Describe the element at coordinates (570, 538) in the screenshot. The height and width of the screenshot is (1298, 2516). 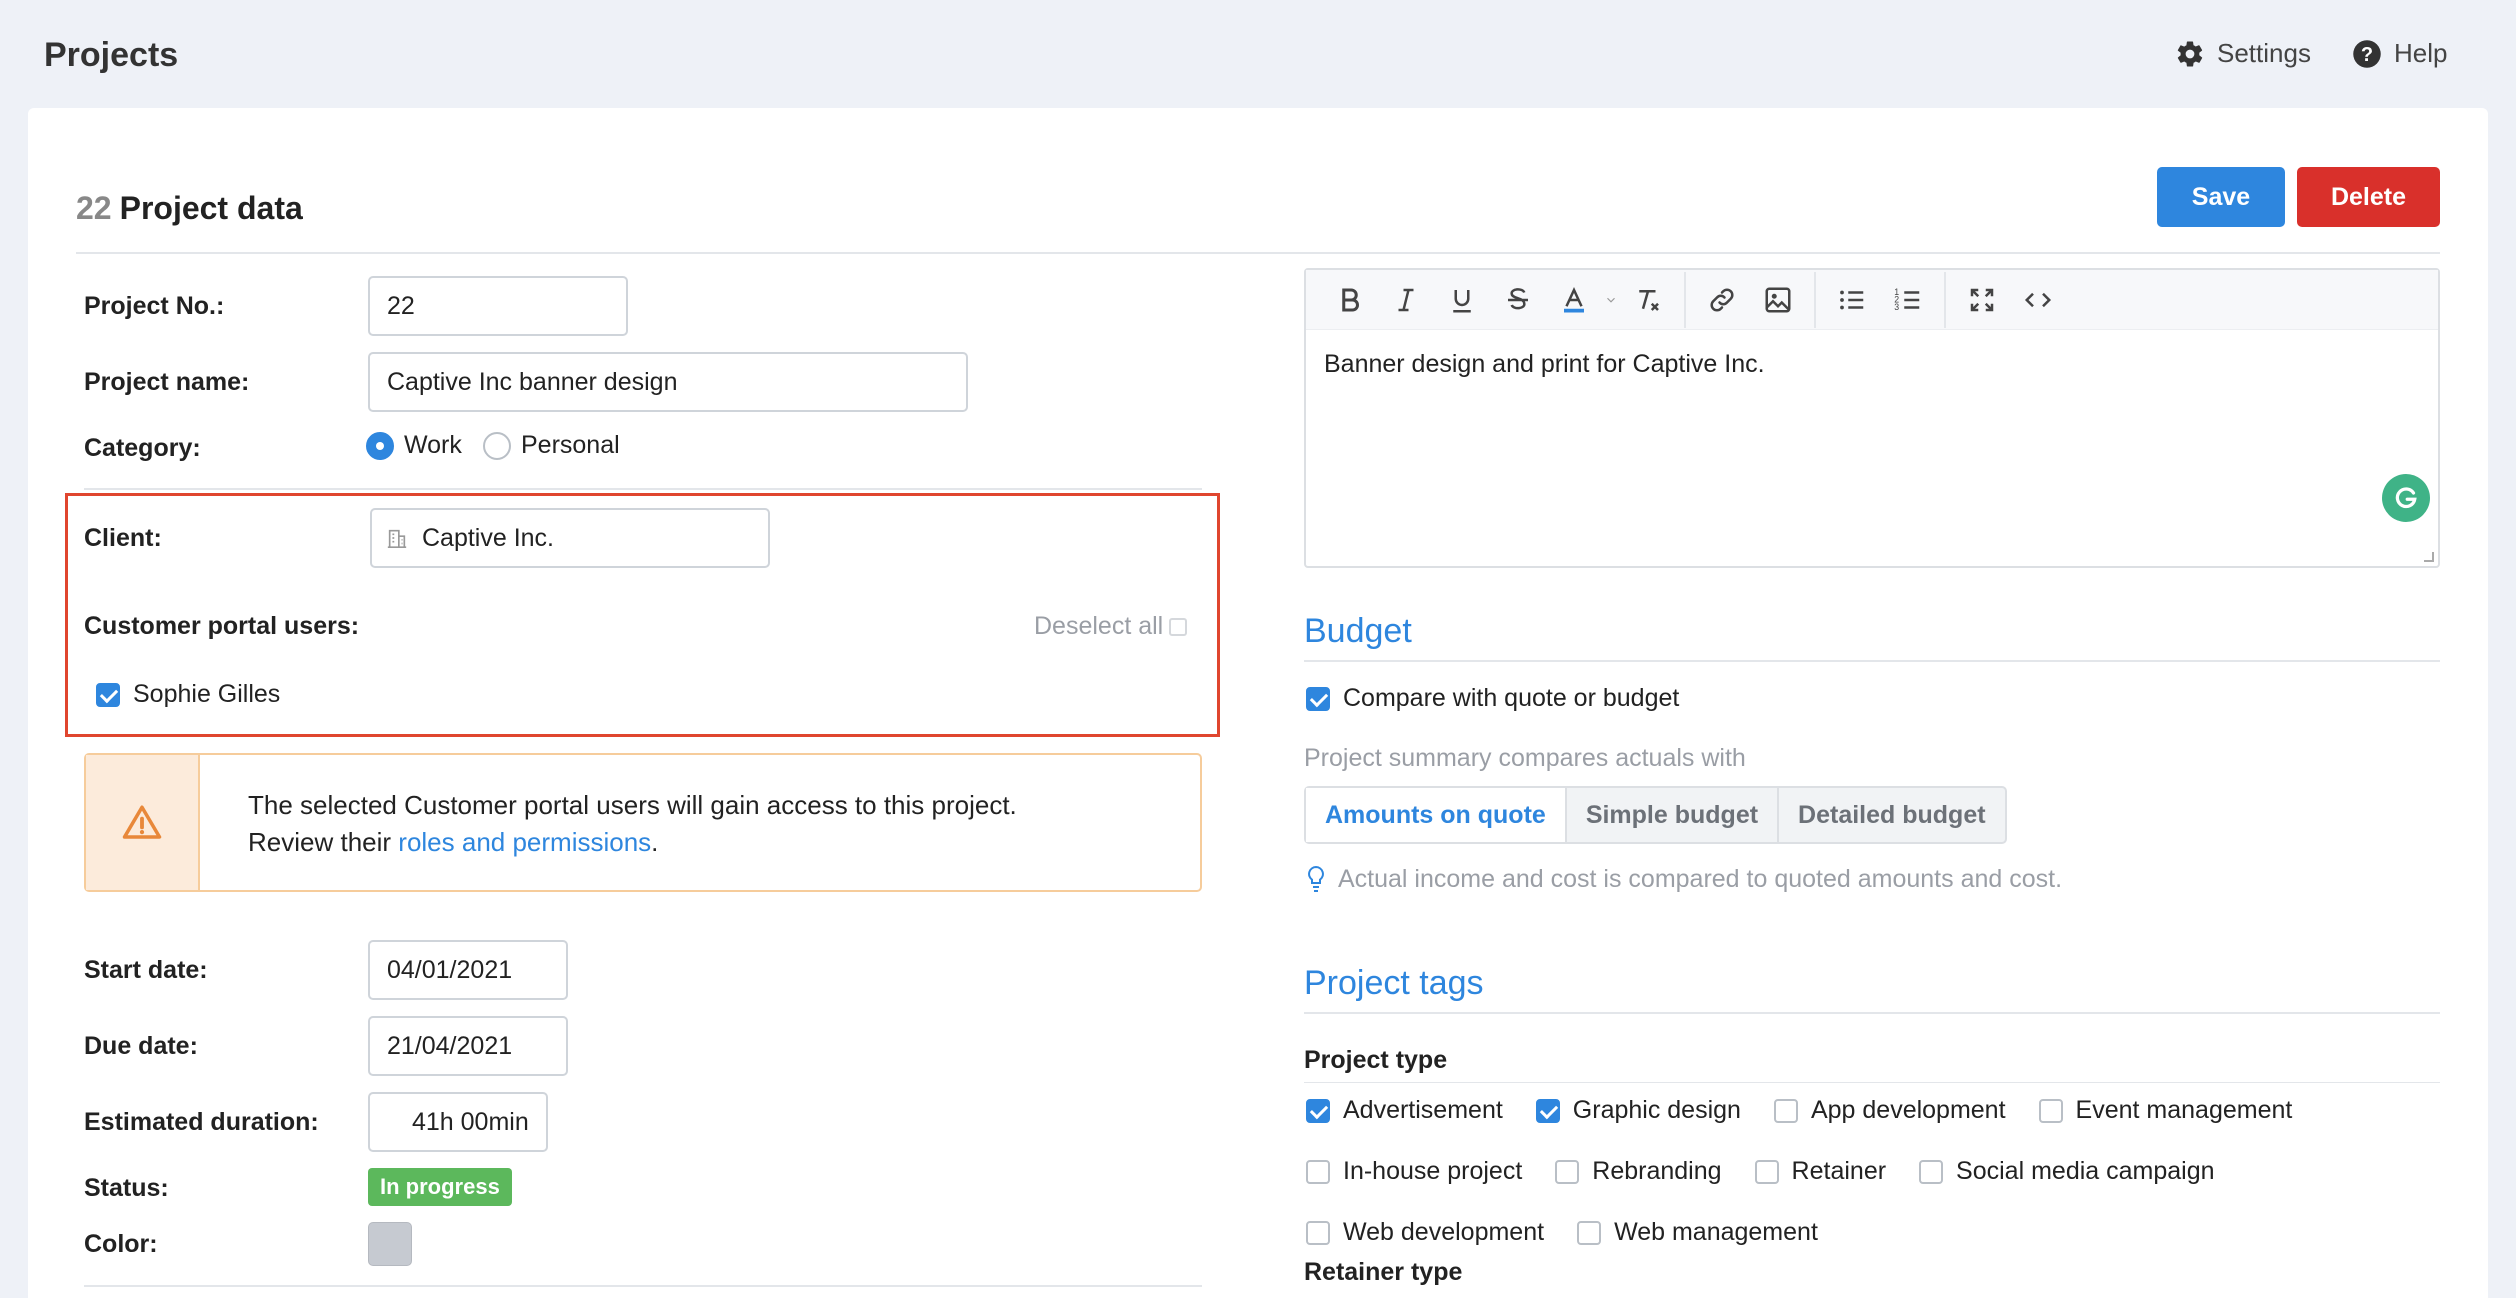
I see `client-select: Captive Inc.` at that location.